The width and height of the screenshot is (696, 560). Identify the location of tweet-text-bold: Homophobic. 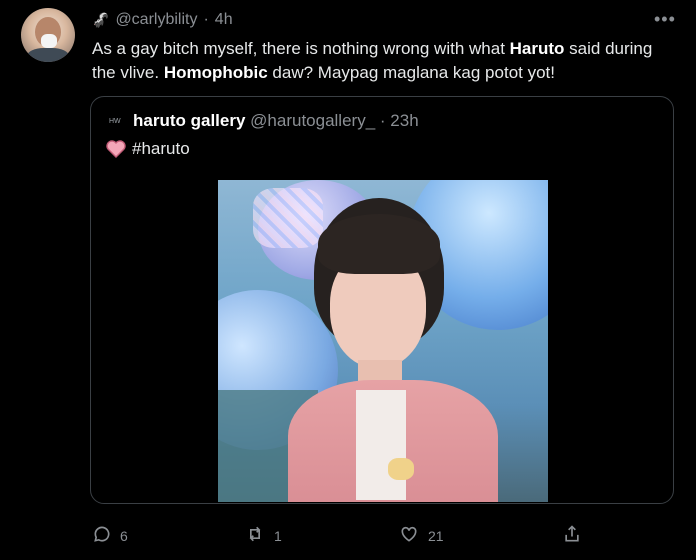
(215, 72).